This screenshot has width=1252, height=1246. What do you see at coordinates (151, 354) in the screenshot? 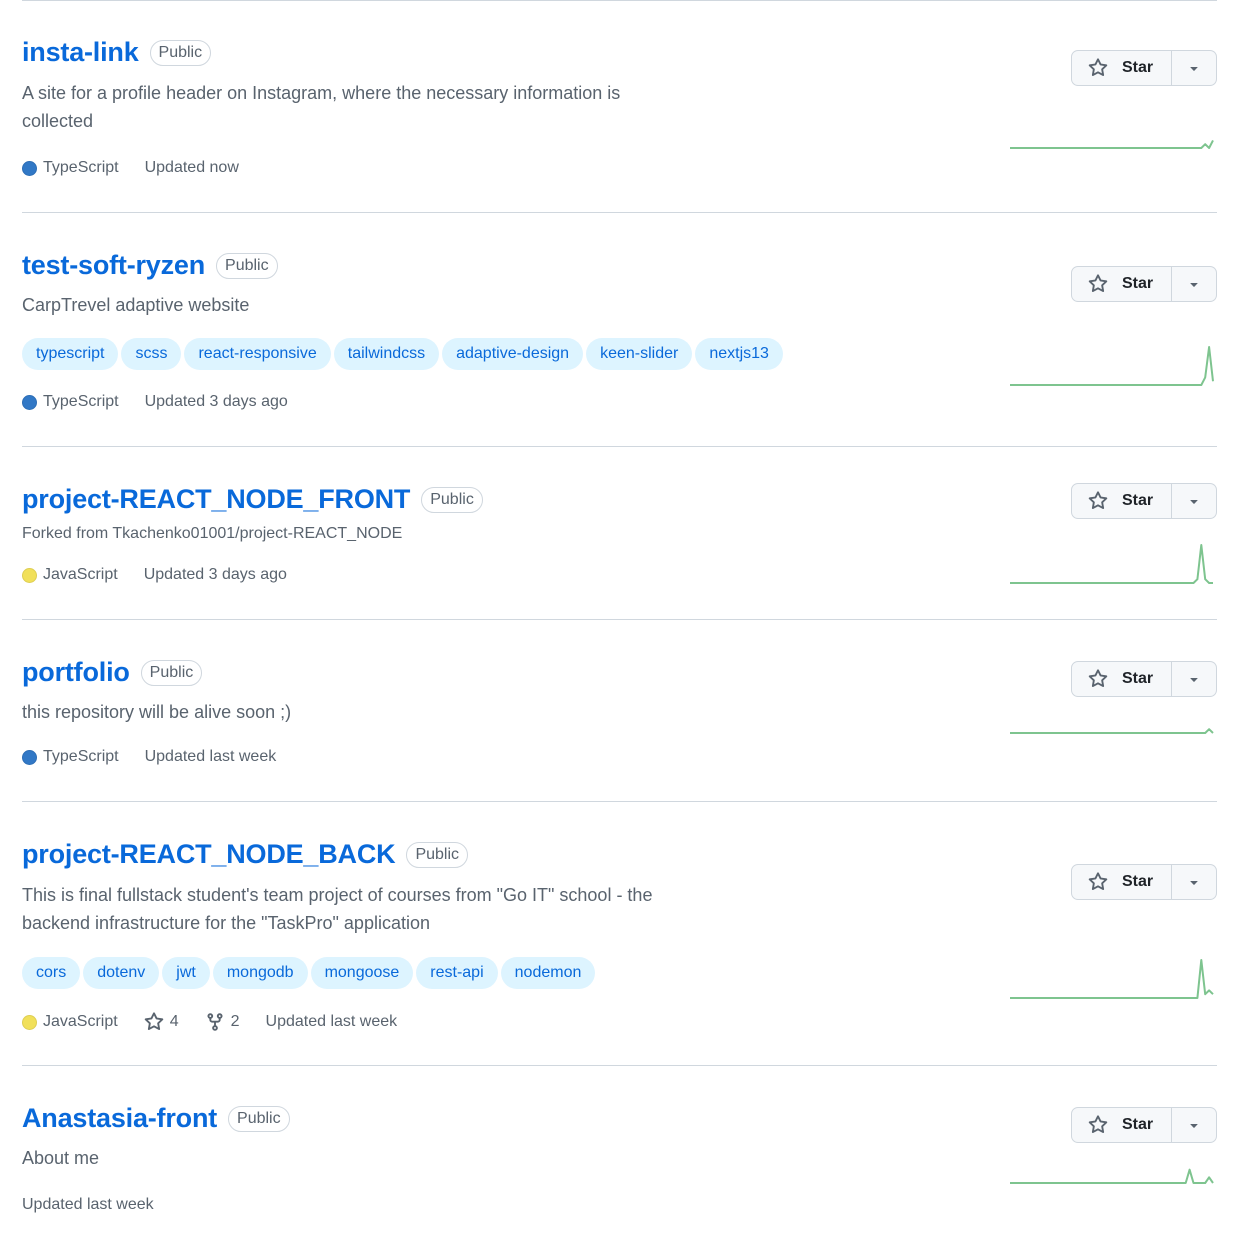
I see `topic-tag: scss` at bounding box center [151, 354].